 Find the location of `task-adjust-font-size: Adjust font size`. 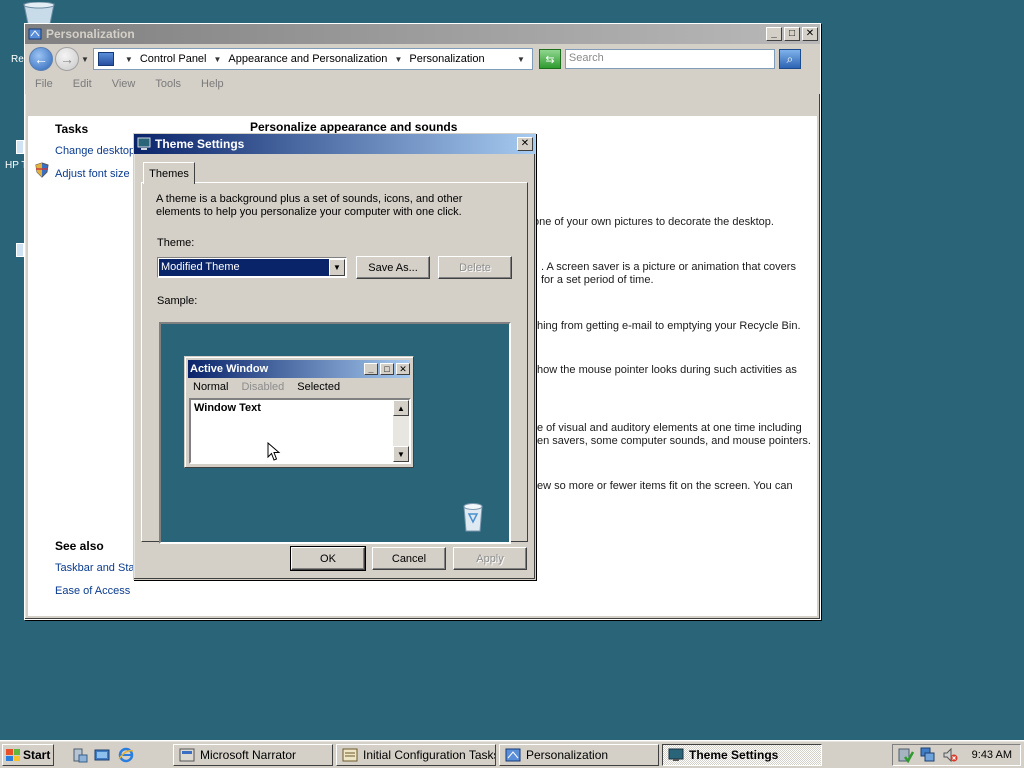

task-adjust-font-size: Adjust font size is located at coordinates (92, 174).